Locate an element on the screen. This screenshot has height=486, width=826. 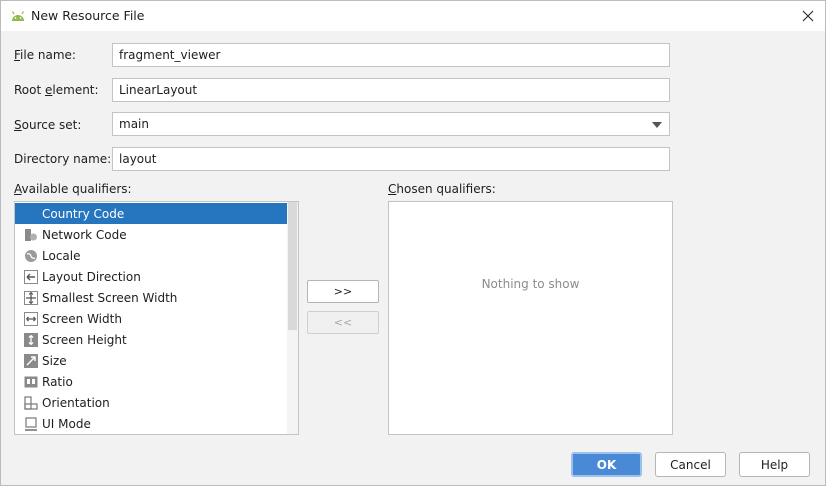
qualifier-locale: Locale is located at coordinates (151, 255).